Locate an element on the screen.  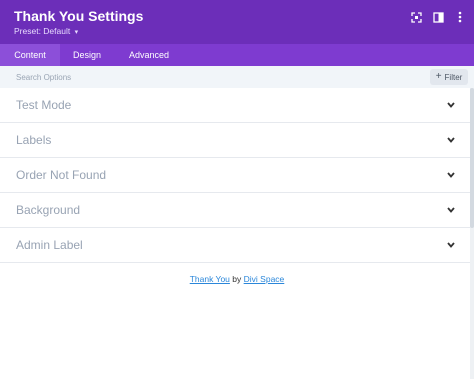
footer-credit: Thank You by Divi Space is located at coordinates (237, 279).